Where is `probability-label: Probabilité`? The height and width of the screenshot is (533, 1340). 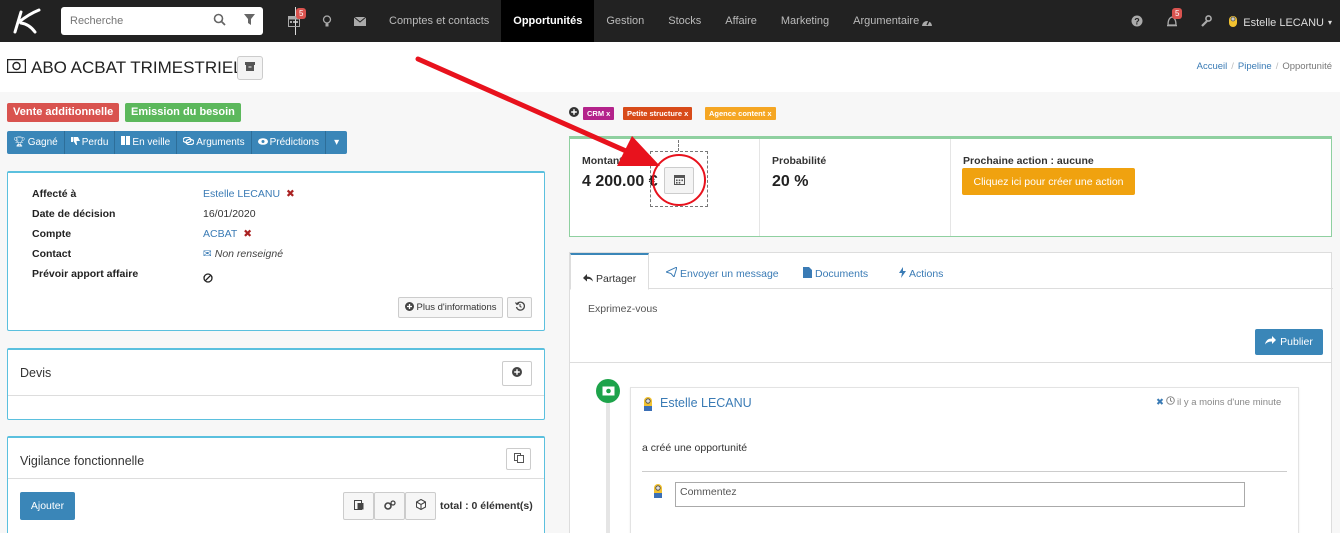 probability-label: Probabilité is located at coordinates (799, 161).